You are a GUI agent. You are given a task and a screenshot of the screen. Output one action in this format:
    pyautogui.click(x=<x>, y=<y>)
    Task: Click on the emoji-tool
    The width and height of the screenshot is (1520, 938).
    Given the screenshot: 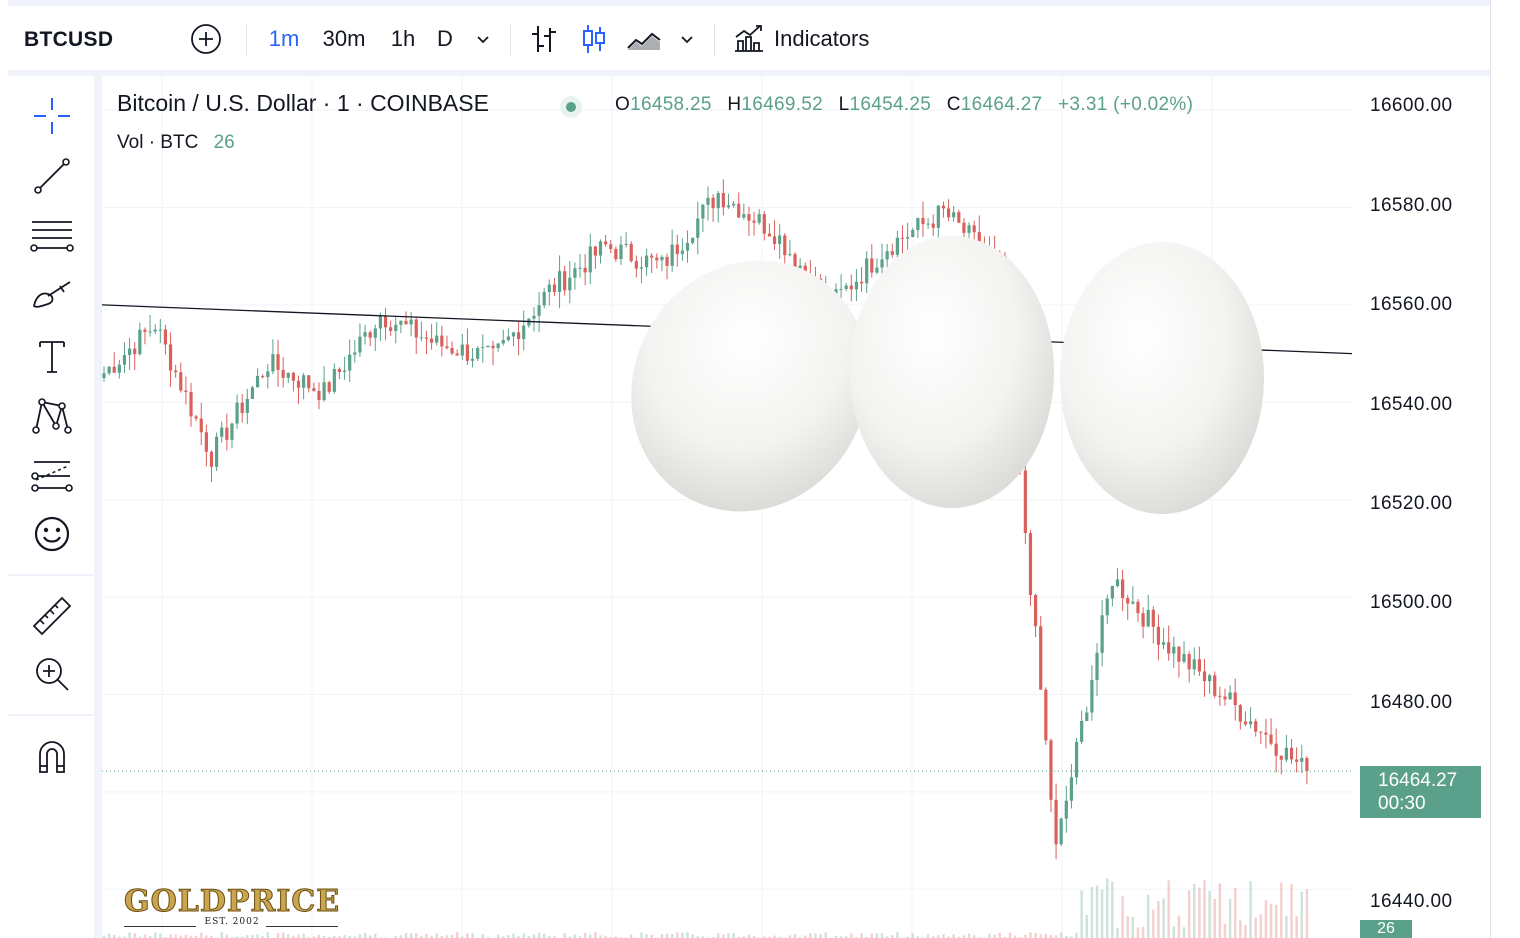 What is the action you would take?
    pyautogui.click(x=52, y=534)
    